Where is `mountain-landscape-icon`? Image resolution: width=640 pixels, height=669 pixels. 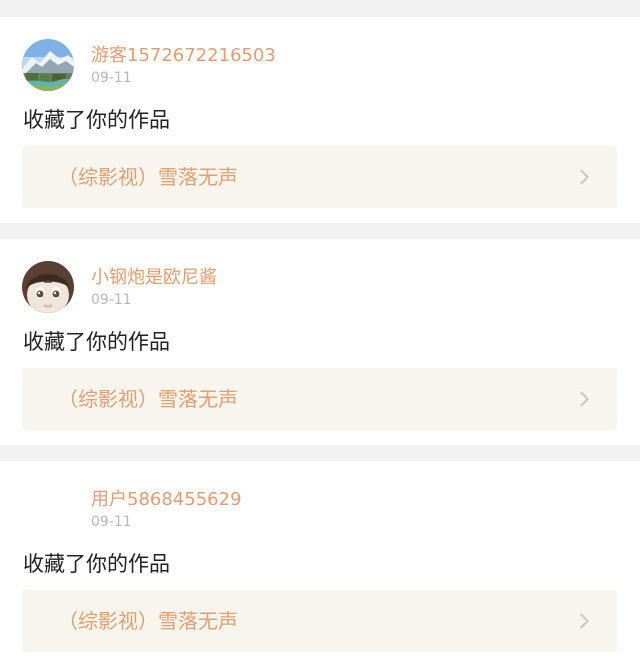
mountain-landscape-icon is located at coordinates (48, 65).